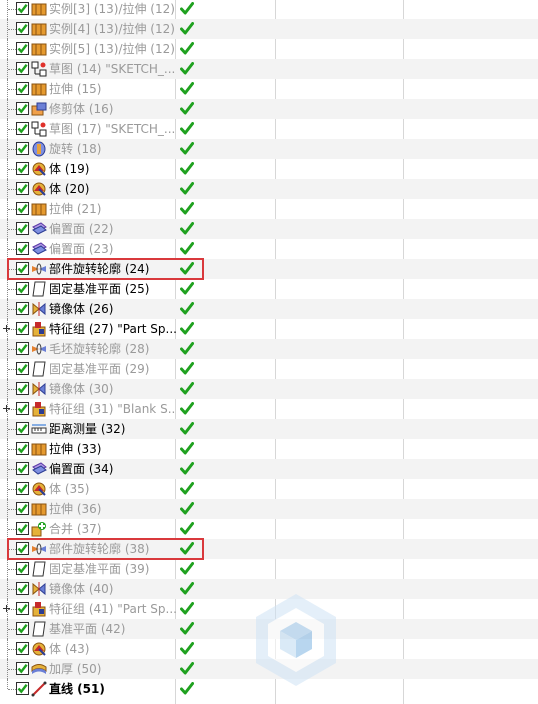 The height and width of the screenshot is (704, 538). Describe the element at coordinates (269, 449) in the screenshot. I see `tree-row: 拉伸 (33)` at that location.